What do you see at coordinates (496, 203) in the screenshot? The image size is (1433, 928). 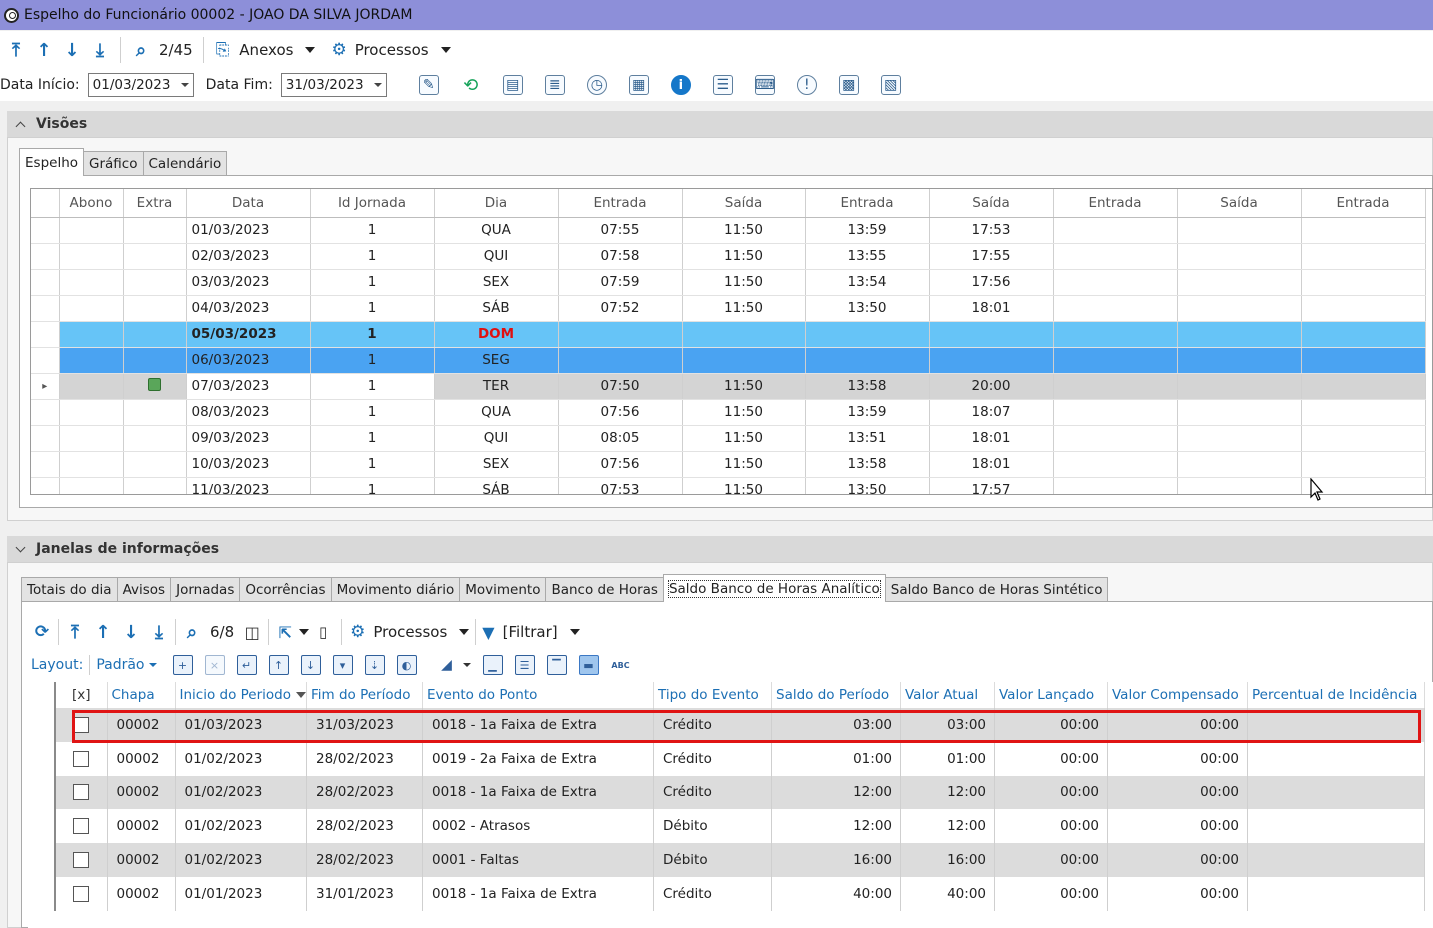 I see `column-header: Dia` at bounding box center [496, 203].